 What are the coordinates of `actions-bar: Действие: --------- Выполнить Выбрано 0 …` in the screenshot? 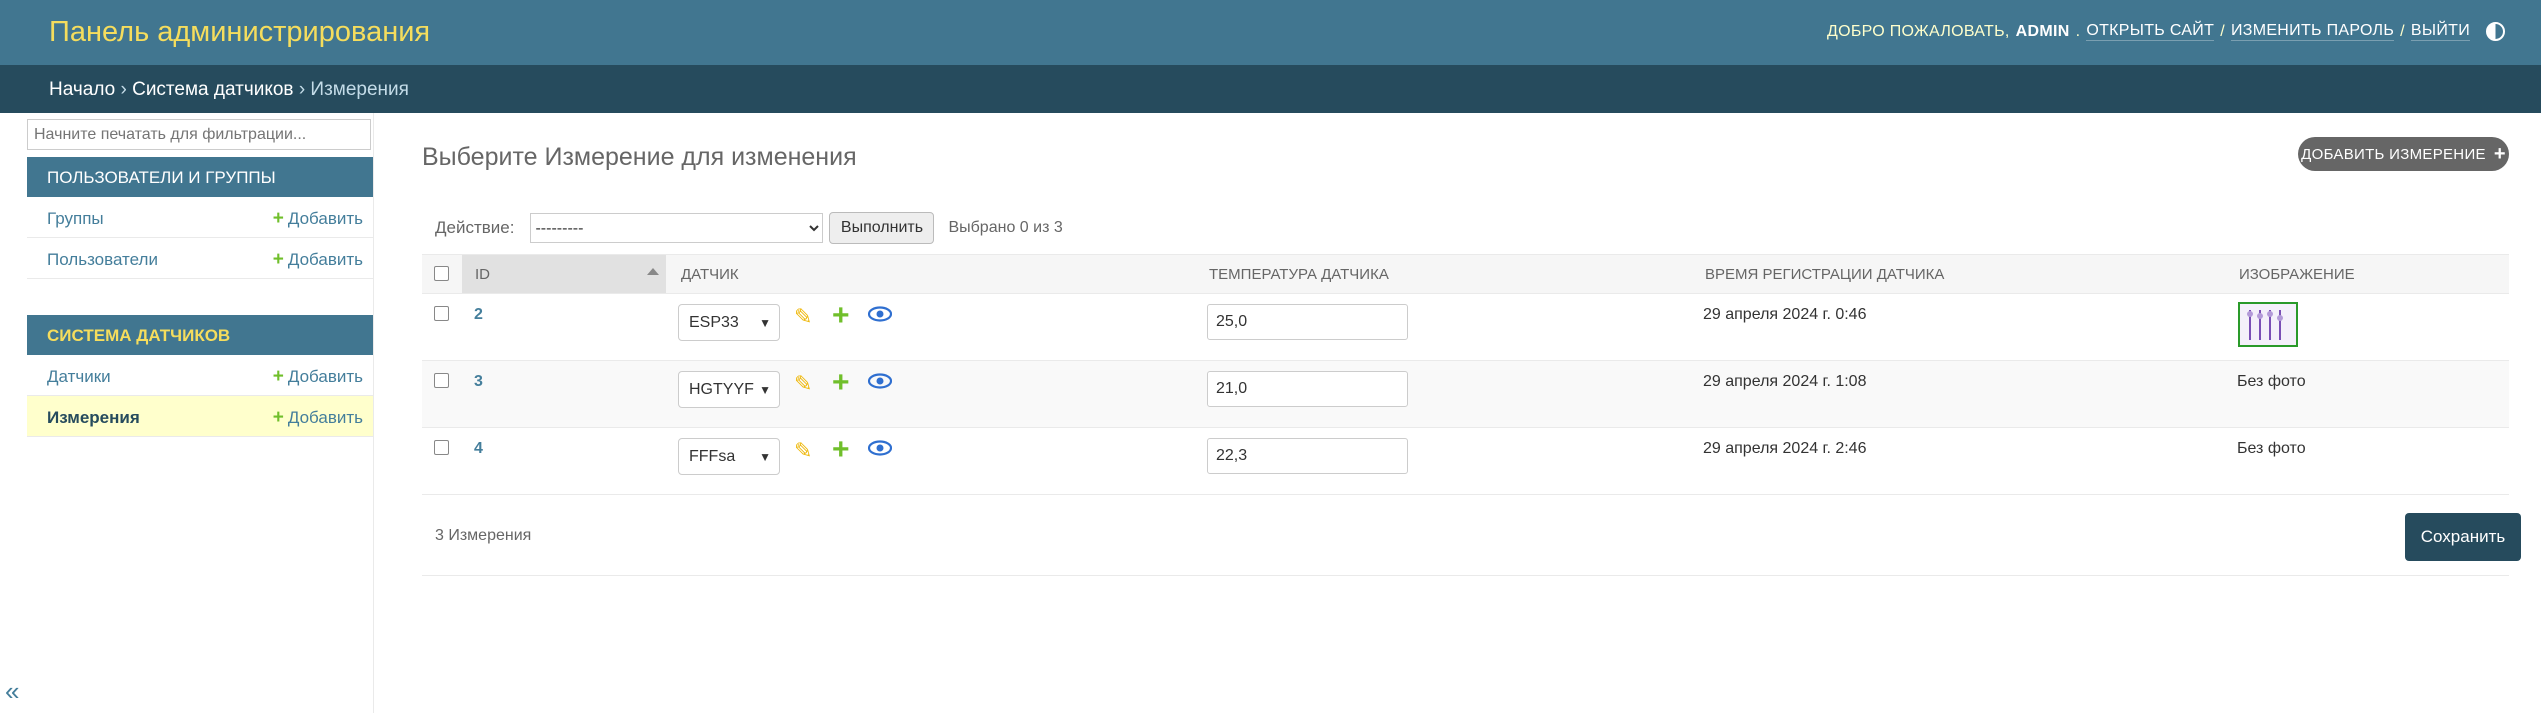 It's located at (749, 228).